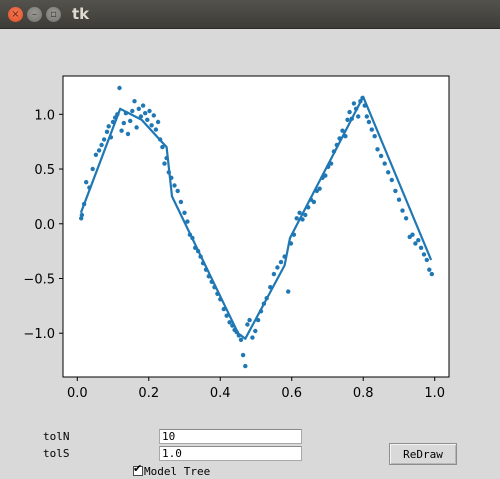 This screenshot has width=500, height=479. What do you see at coordinates (15, 14) in the screenshot?
I see `close-icon: ×` at bounding box center [15, 14].